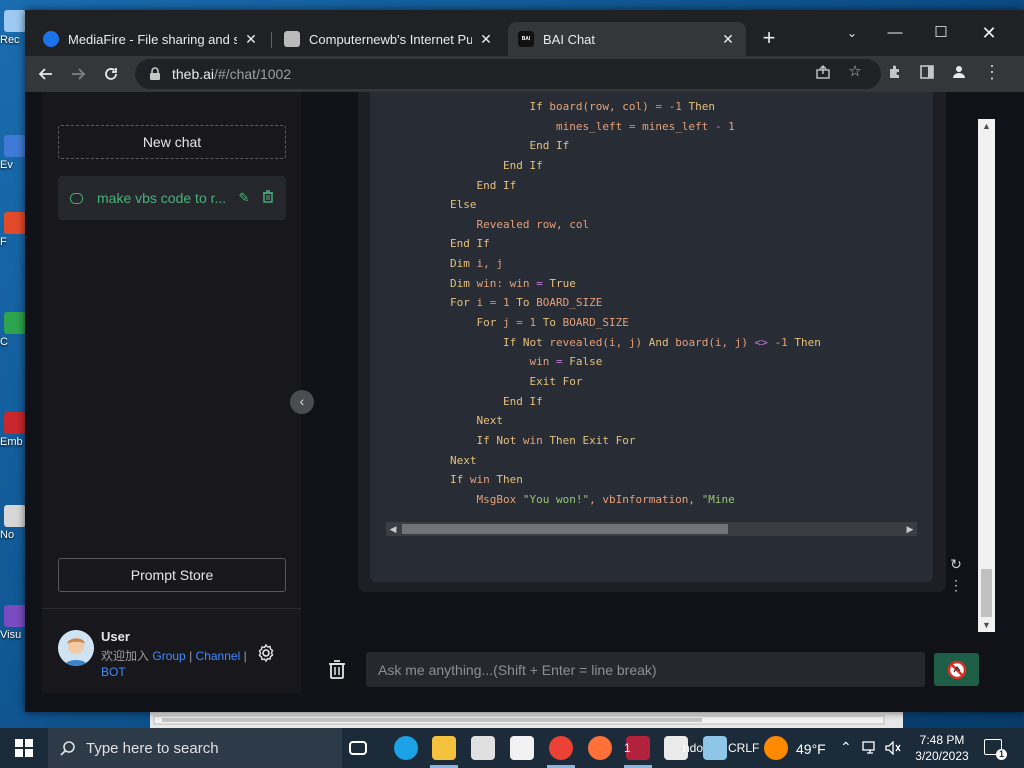 The width and height of the screenshot is (1024, 768). I want to click on tab-bai-chat: BAI BAI Chat ✕, so click(627, 39).